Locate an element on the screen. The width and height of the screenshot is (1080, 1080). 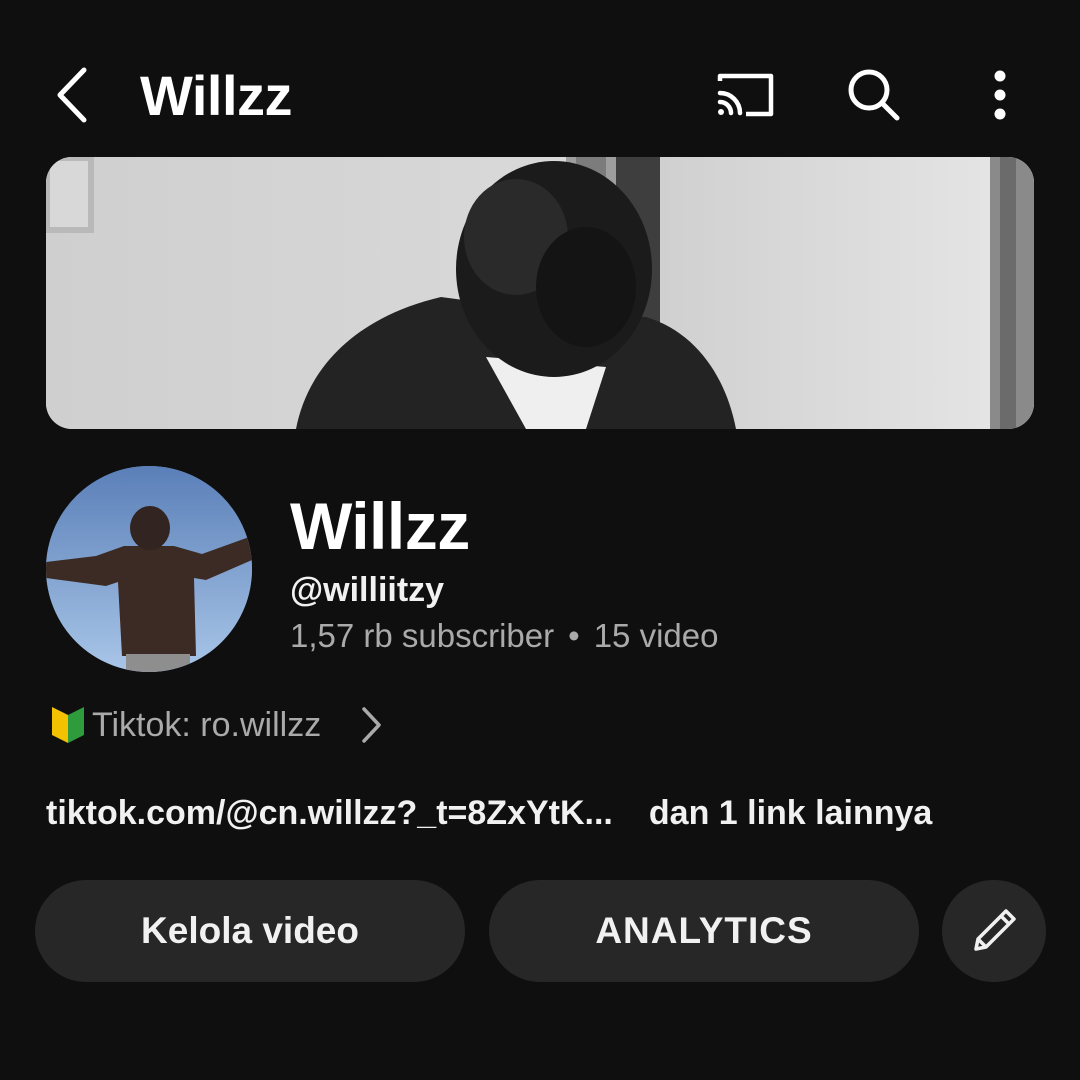
cast-icon is located at coordinates (745, 95).